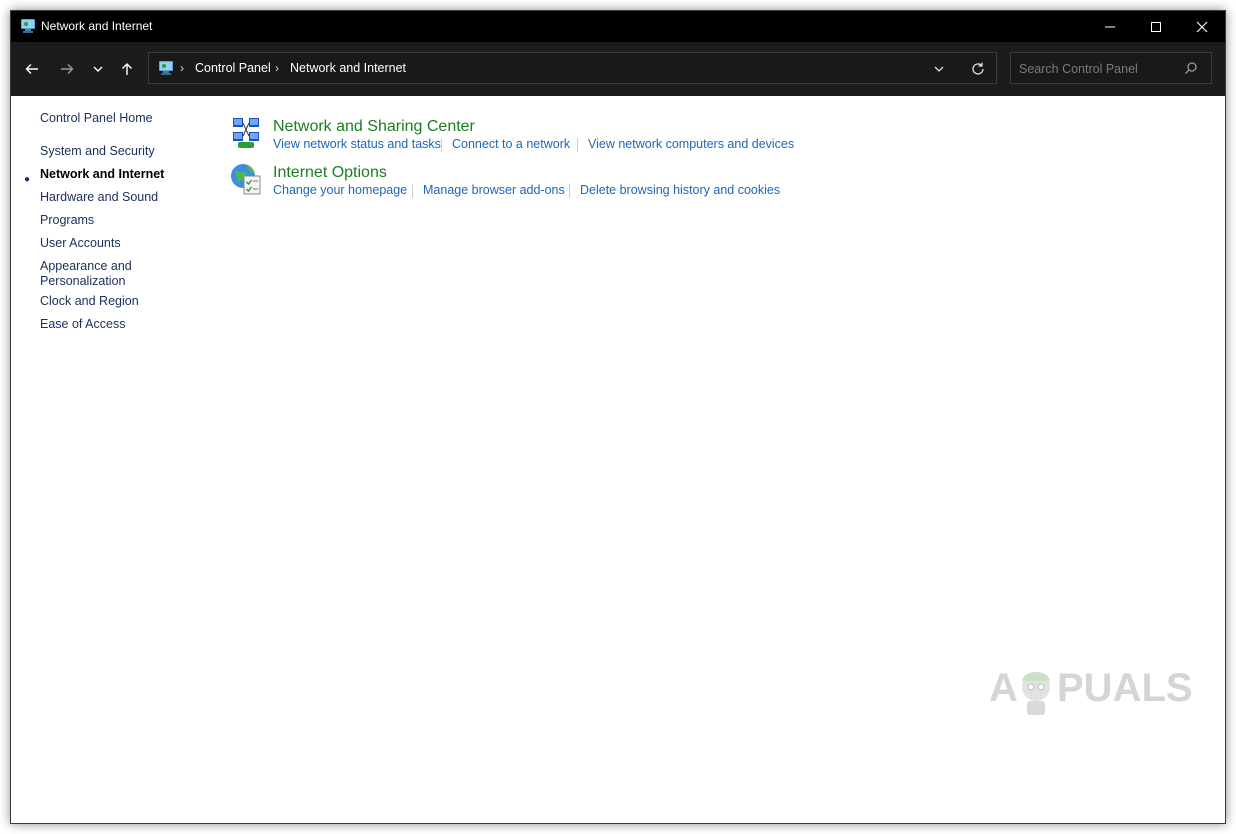 The height and width of the screenshot is (834, 1236). Describe the element at coordinates (1125, 688) in the screenshot. I see `svg-text: PUALS` at that location.